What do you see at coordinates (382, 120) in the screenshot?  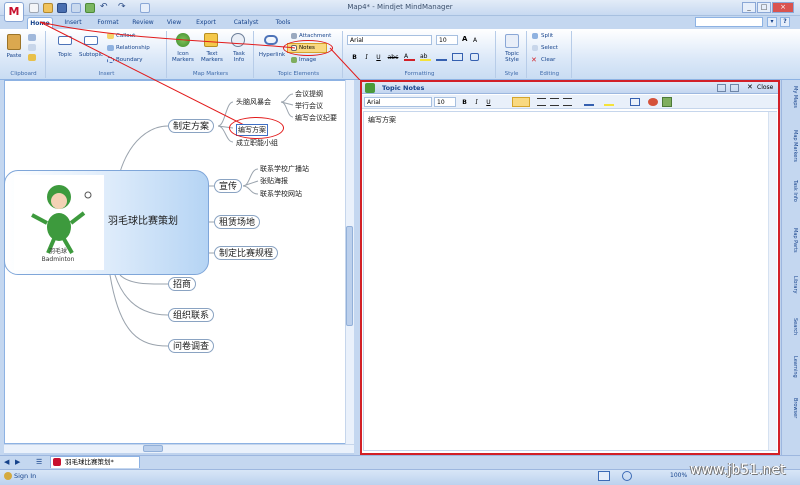 I see `notes-content: 编写方案` at bounding box center [382, 120].